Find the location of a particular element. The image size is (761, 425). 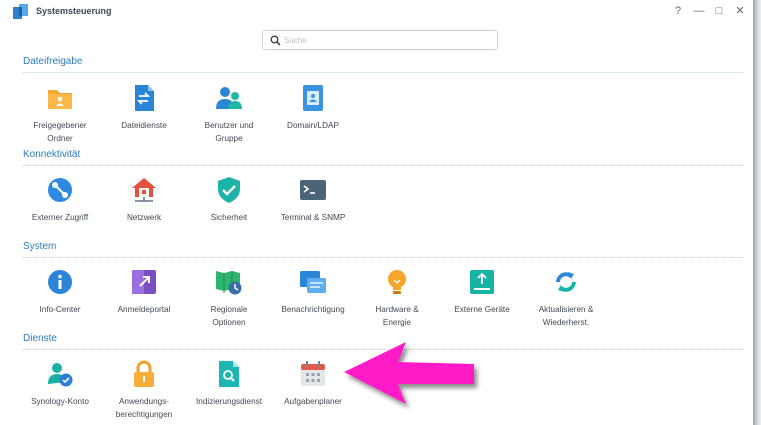

item-label: Aktualisieren & Wiederherst. is located at coordinates (566, 316).